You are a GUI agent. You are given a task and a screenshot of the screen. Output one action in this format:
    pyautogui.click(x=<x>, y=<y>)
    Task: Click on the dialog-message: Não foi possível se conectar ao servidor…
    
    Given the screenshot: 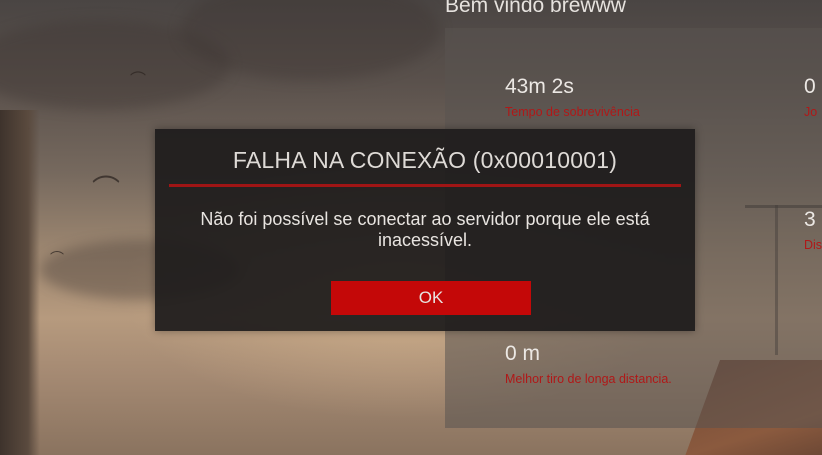 What is the action you would take?
    pyautogui.click(x=425, y=229)
    